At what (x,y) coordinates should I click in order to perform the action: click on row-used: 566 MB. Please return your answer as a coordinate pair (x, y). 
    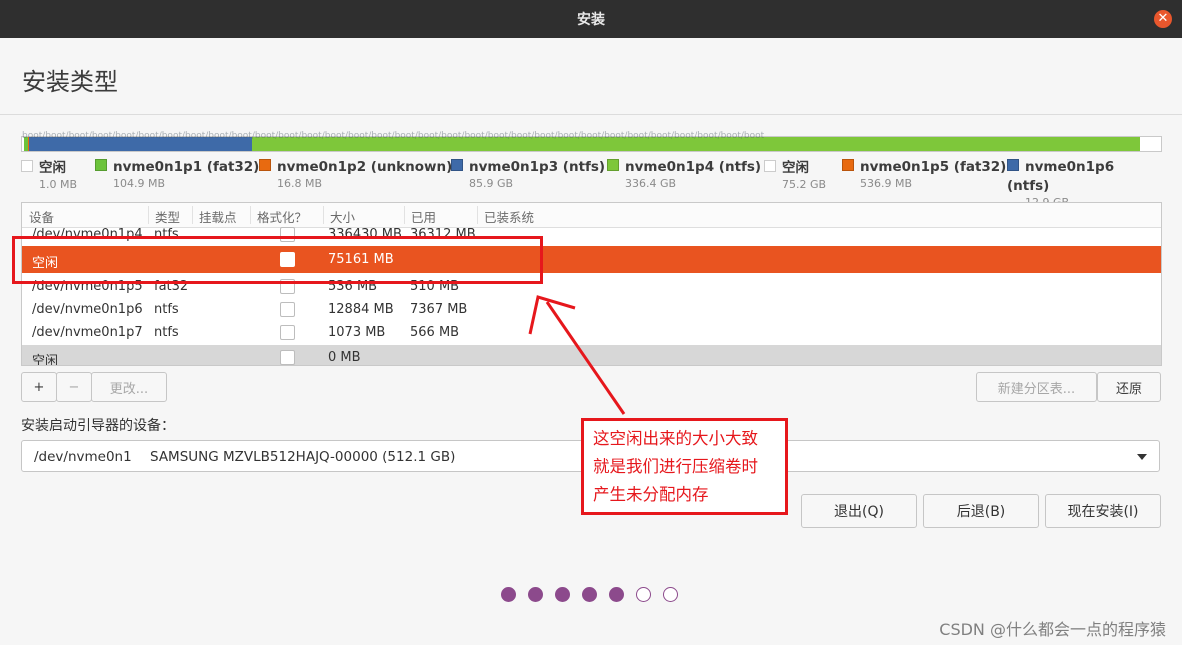
    Looking at the image, I should click on (435, 332).